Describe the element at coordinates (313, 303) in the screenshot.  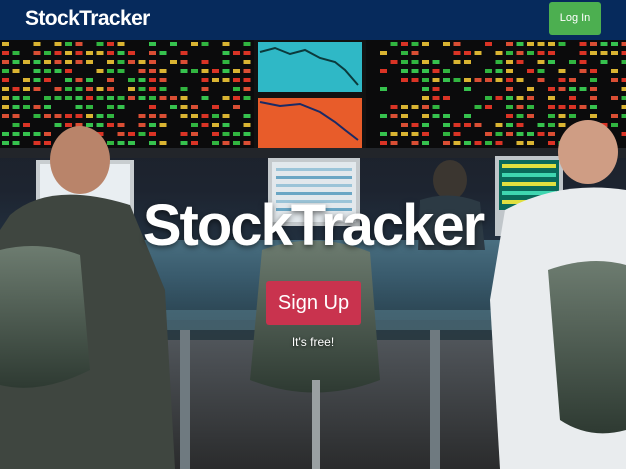
I see `signup-button: Sign Up` at that location.